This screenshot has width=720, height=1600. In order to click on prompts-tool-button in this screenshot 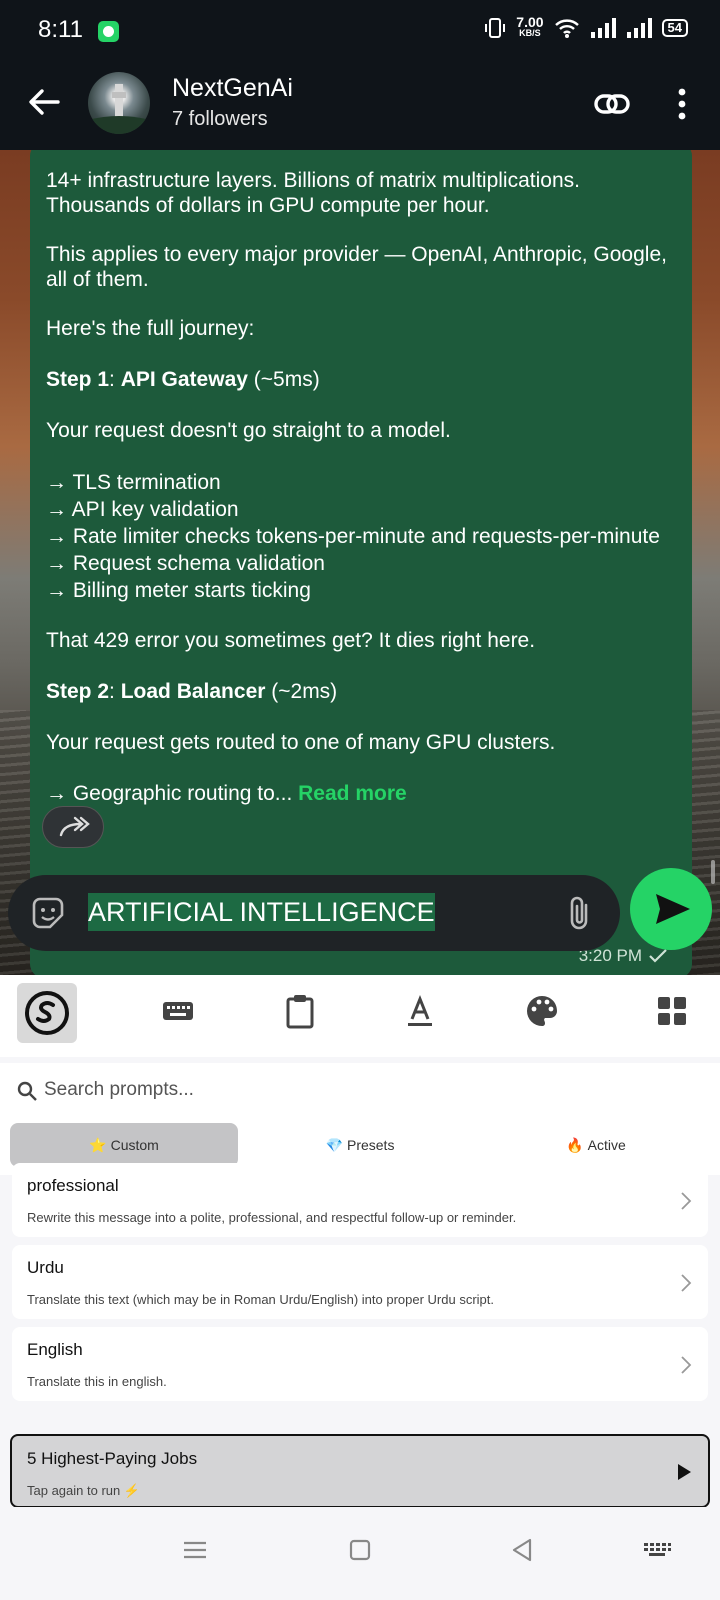, I will do `click(47, 1013)`.